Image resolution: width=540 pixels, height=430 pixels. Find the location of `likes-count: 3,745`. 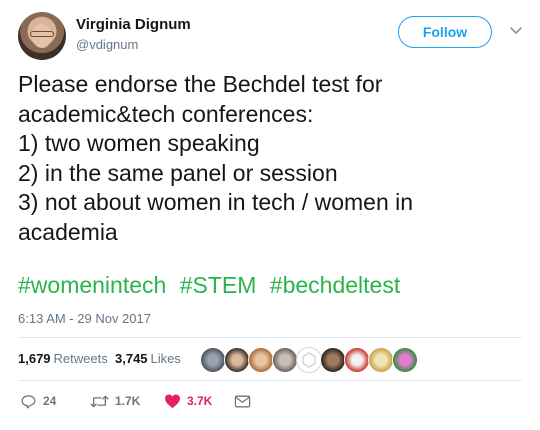

likes-count: 3,745 is located at coordinates (131, 358).